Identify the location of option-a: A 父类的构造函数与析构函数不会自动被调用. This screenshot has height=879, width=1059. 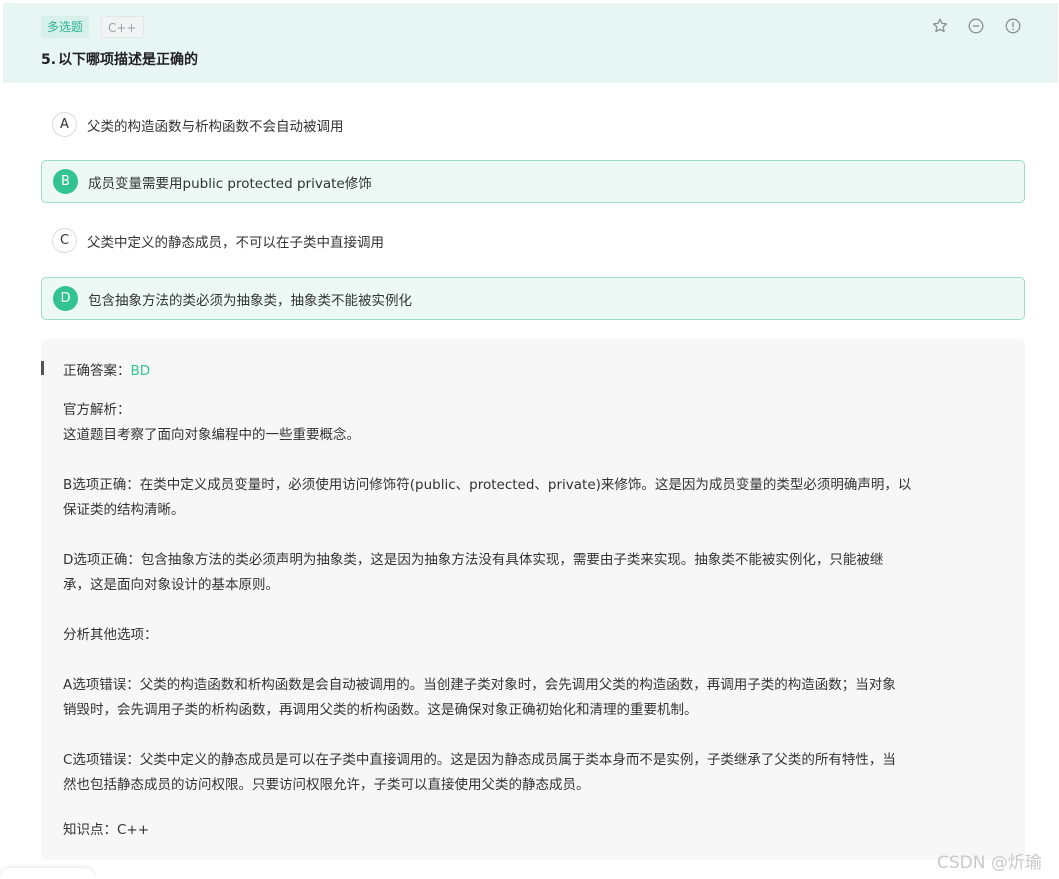
(533, 124).